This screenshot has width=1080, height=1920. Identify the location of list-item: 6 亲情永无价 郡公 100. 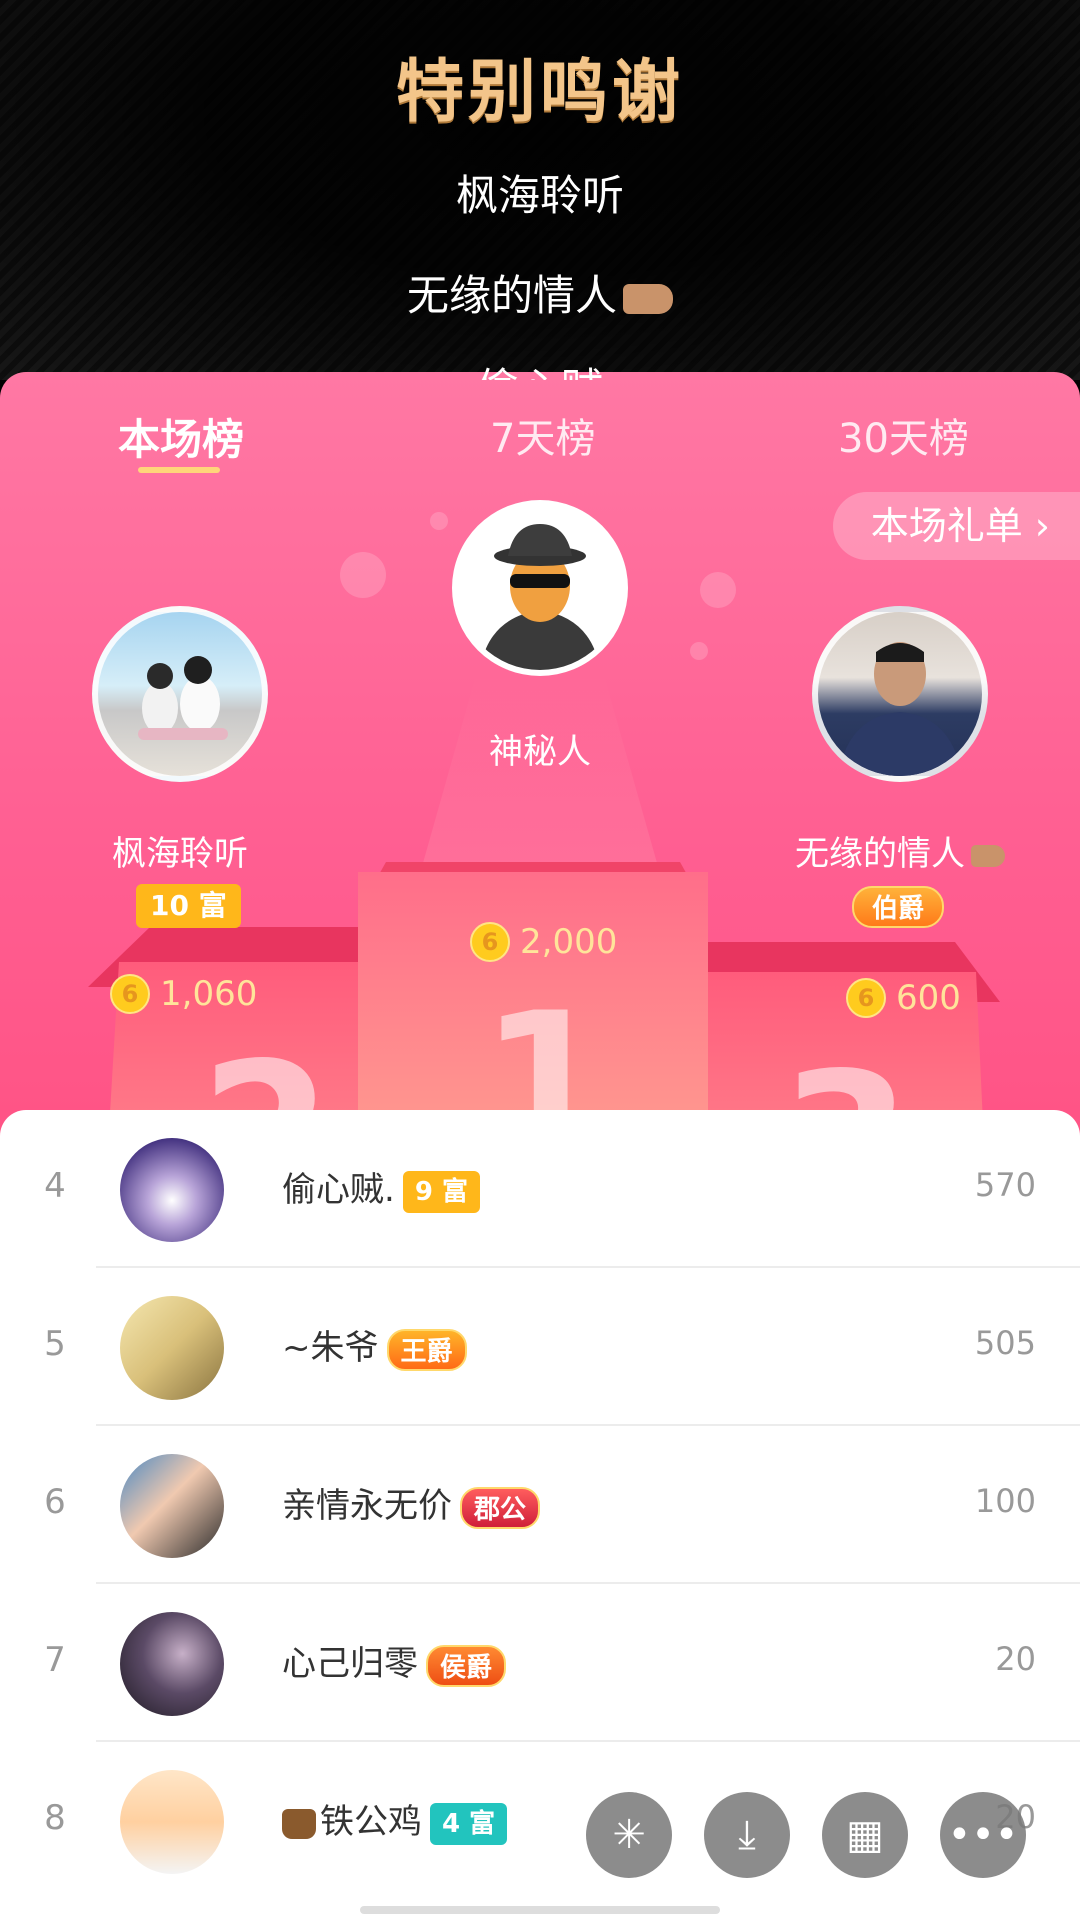
(540, 1505).